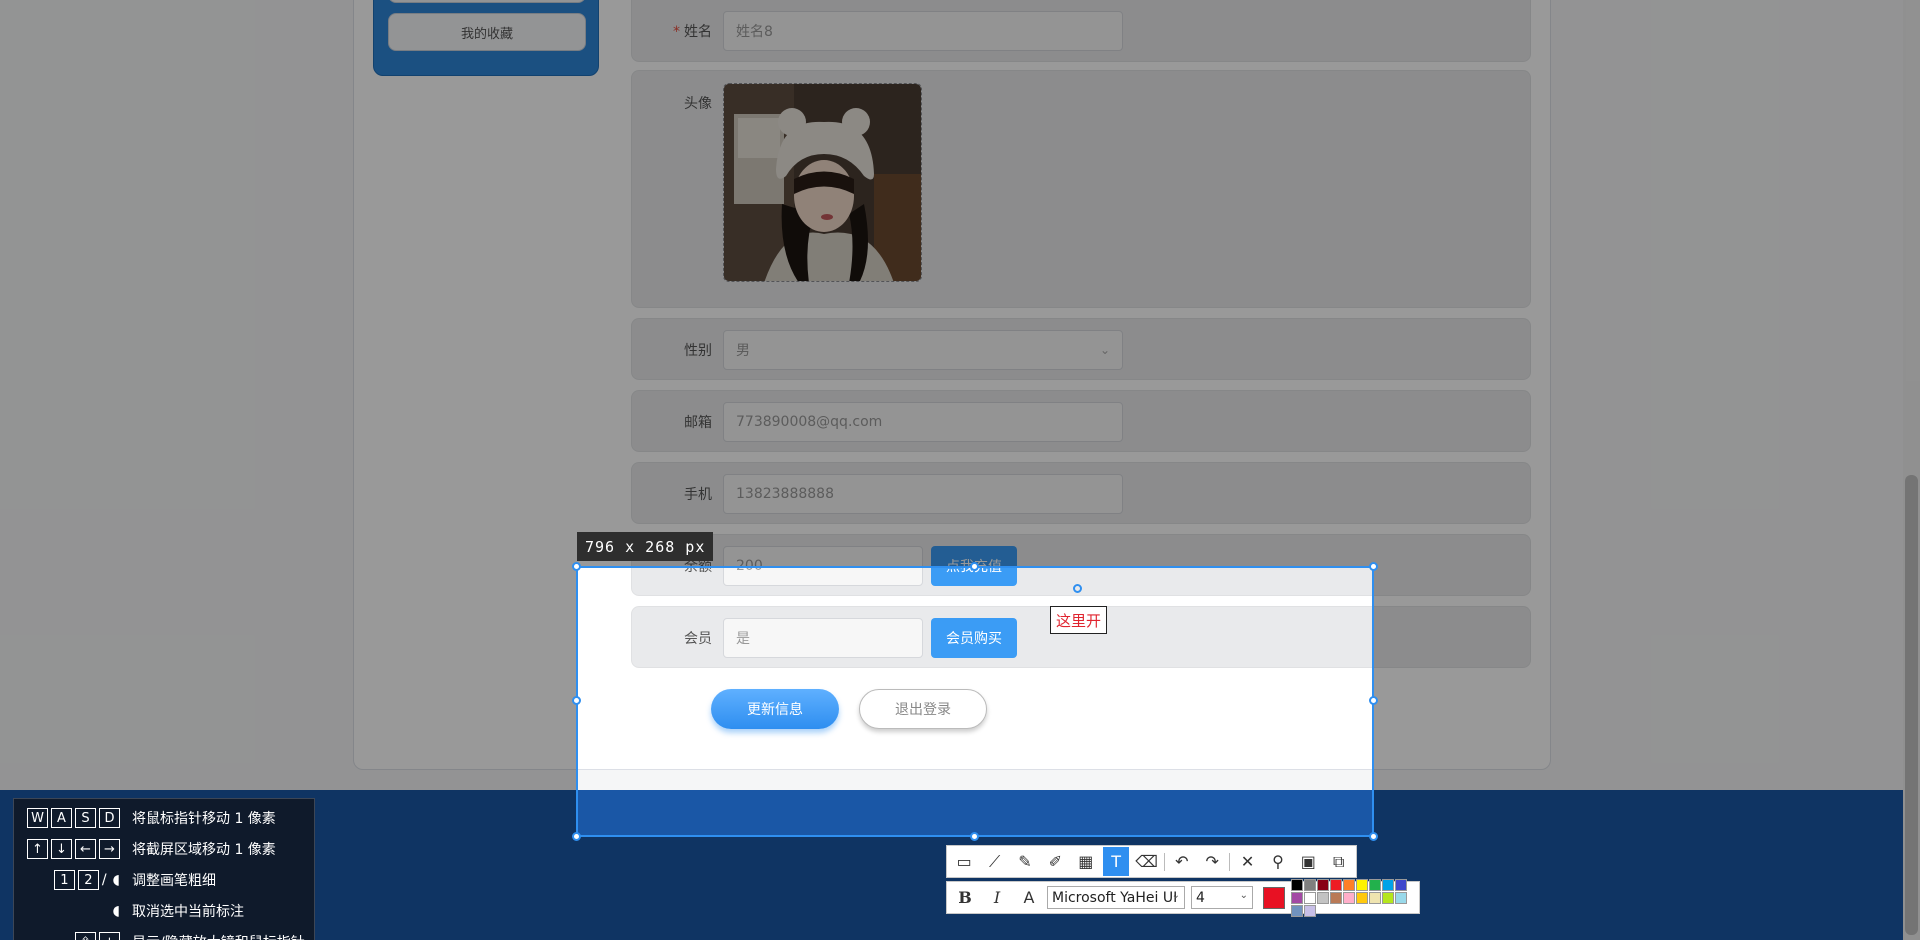 The width and height of the screenshot is (1920, 940). I want to click on mosaic-tool-icon: ▦, so click(1086, 861).